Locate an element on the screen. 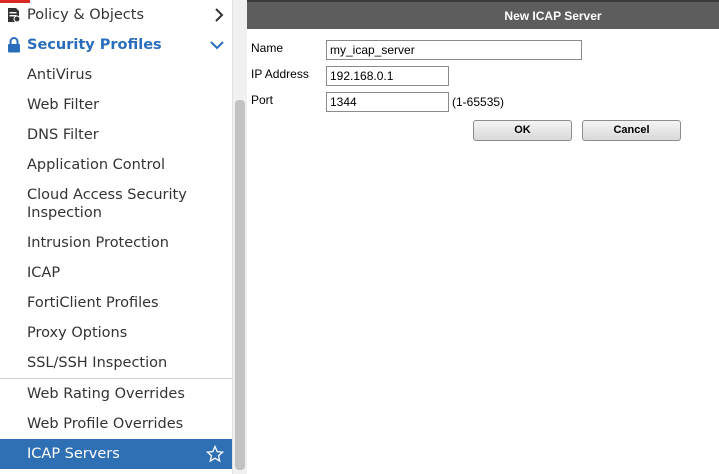 The image size is (719, 474). dialog-title: New ICAP Server is located at coordinates (483, 14).